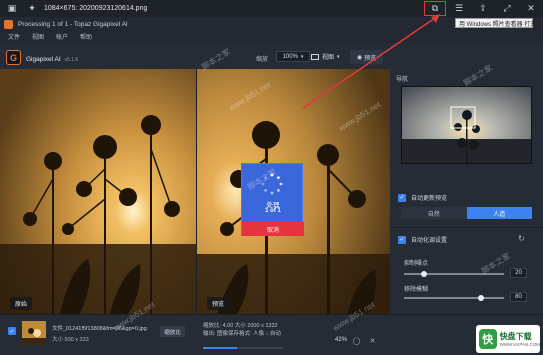 The width and height of the screenshot is (543, 355). I want to click on site-logo: 快, so click(488, 339).